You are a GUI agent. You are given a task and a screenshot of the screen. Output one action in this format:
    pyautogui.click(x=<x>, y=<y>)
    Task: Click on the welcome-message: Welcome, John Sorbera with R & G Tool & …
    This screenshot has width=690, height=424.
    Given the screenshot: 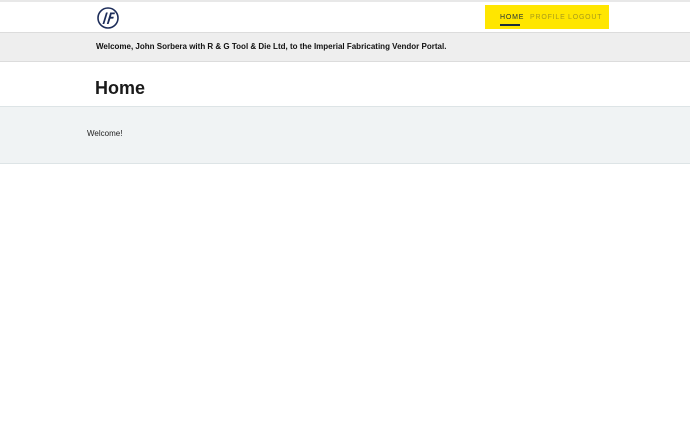 What is the action you would take?
    pyautogui.click(x=271, y=46)
    